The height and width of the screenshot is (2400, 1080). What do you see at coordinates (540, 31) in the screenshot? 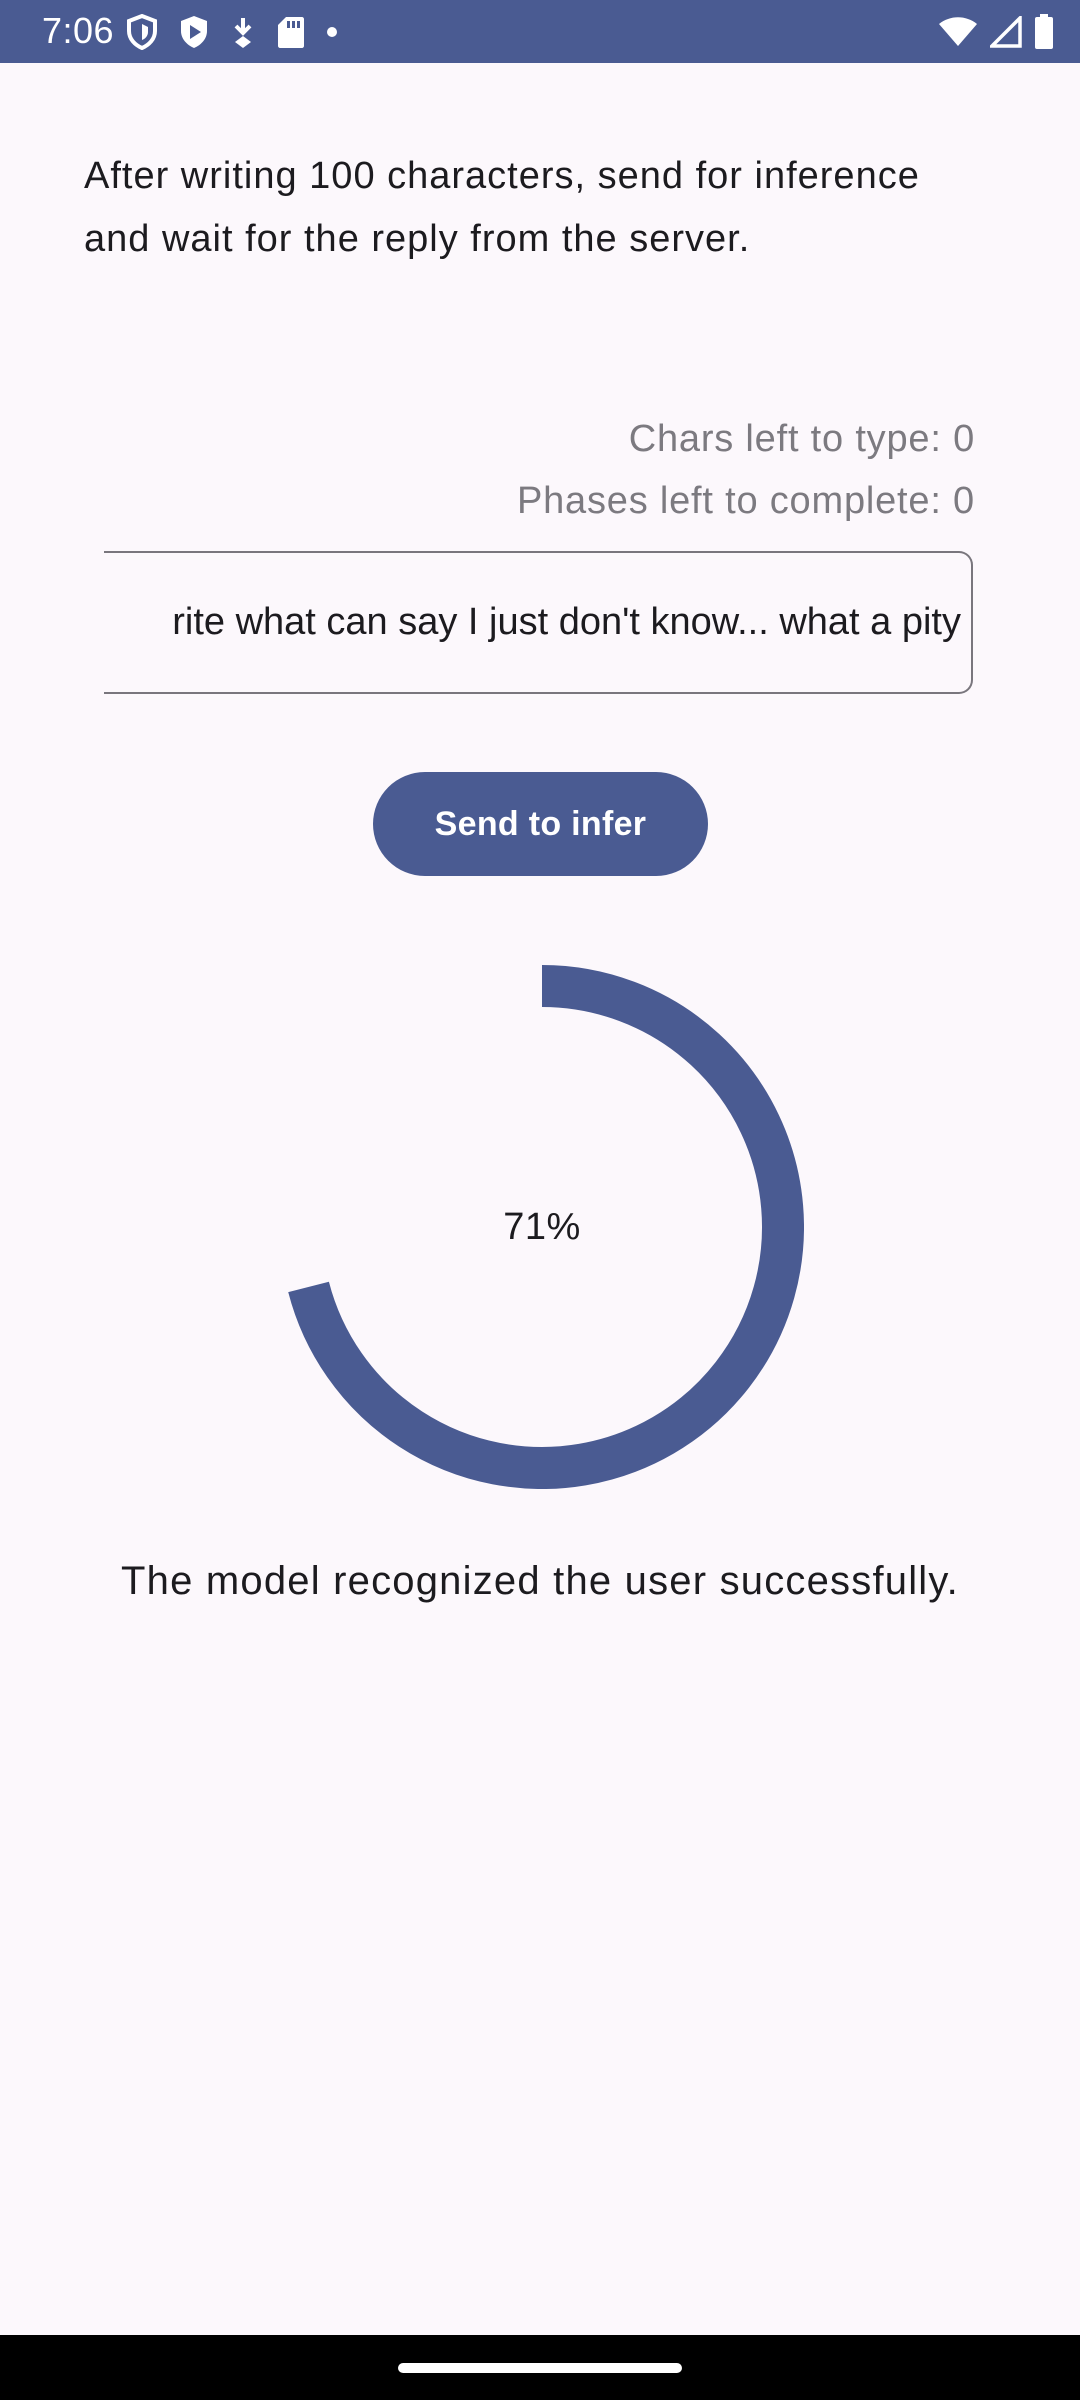
I see `status-bar: 7:06` at bounding box center [540, 31].